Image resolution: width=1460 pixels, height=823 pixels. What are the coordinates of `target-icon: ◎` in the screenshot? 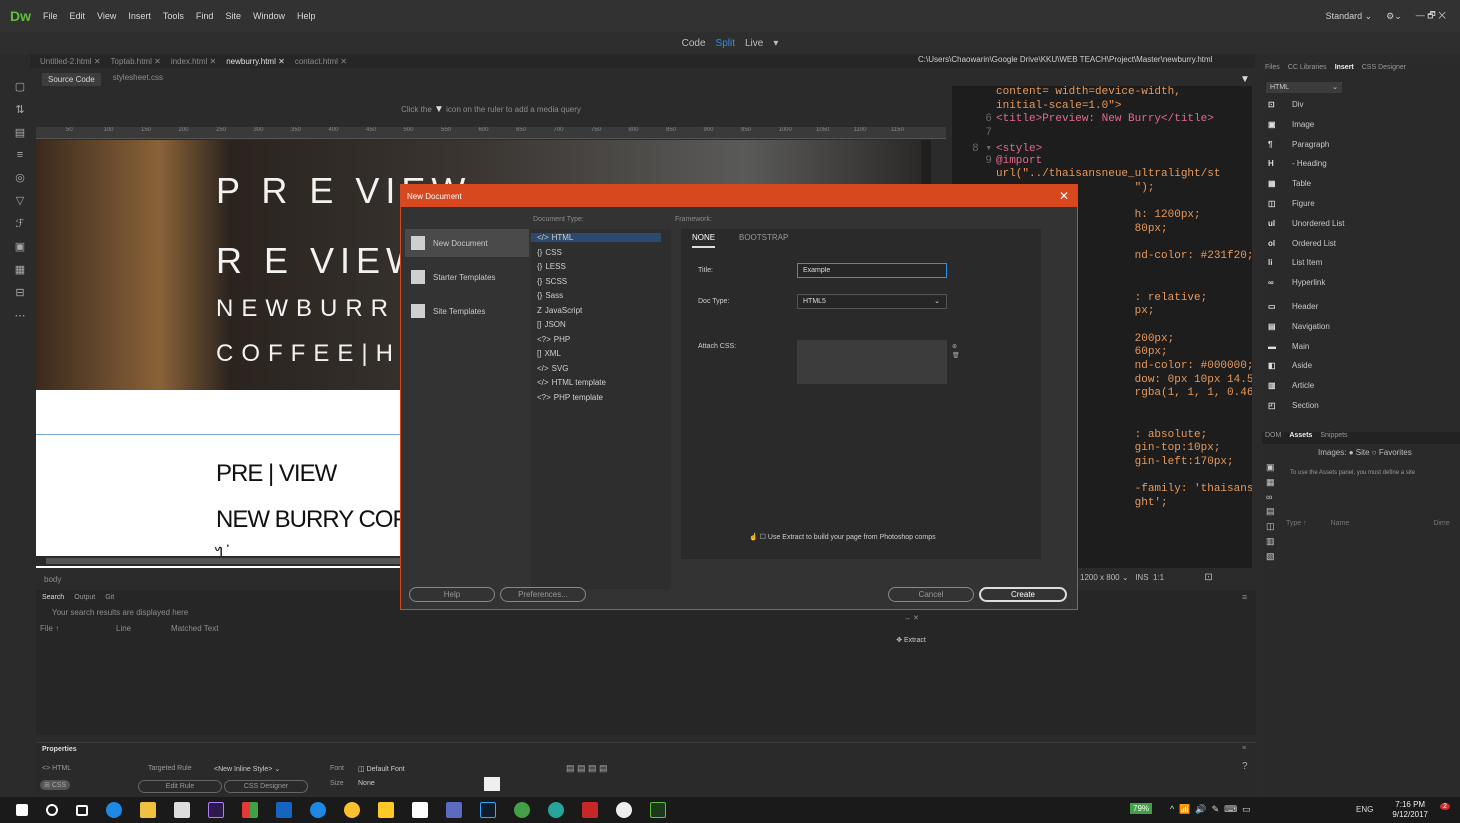 It's located at (20, 177).